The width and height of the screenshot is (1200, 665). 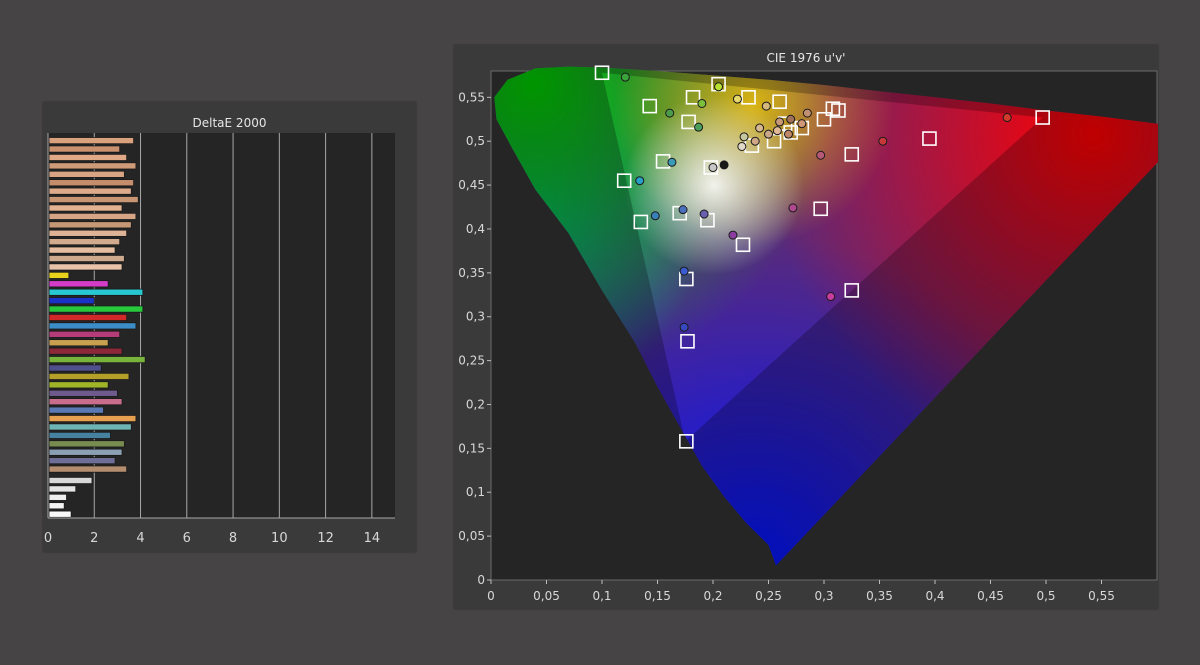 What do you see at coordinates (325, 538) in the screenshot?
I see `deltae-x-tick-label: 12` at bounding box center [325, 538].